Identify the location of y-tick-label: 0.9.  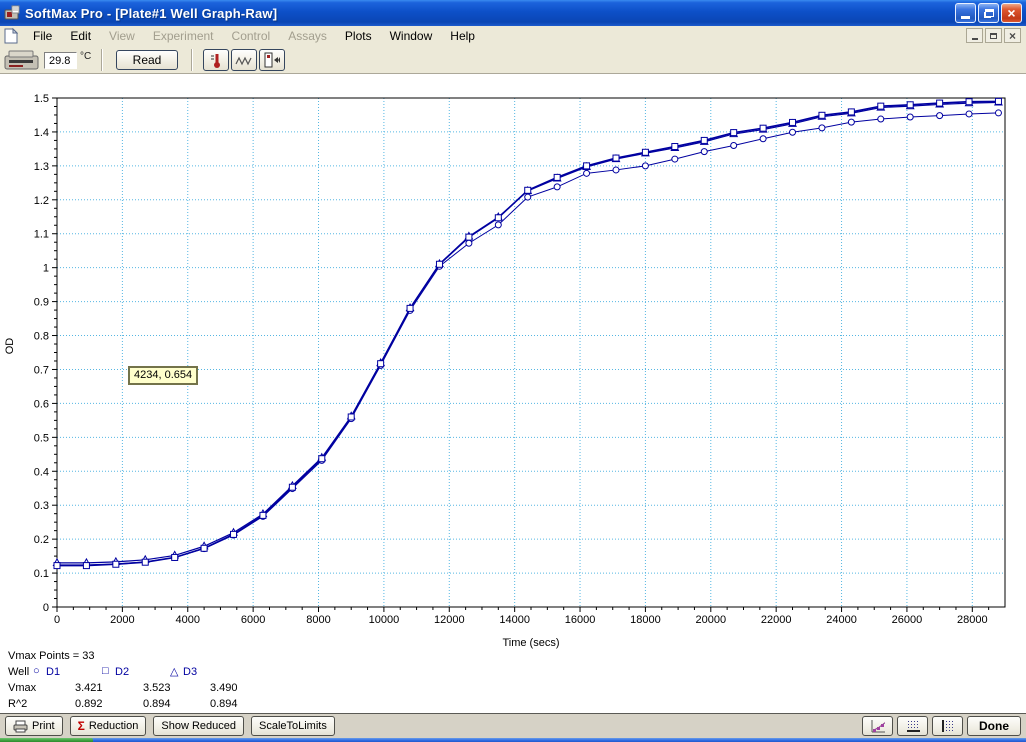
(41, 303).